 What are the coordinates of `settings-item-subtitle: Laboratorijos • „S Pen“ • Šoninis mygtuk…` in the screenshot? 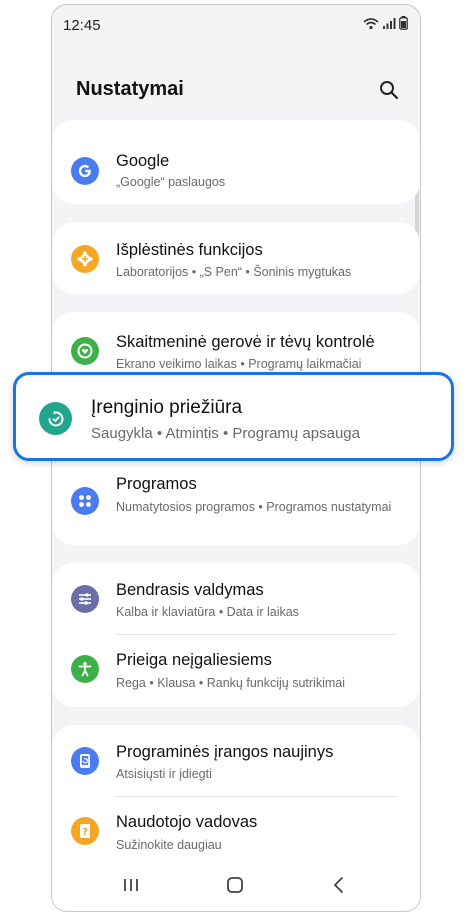 It's located at (234, 272).